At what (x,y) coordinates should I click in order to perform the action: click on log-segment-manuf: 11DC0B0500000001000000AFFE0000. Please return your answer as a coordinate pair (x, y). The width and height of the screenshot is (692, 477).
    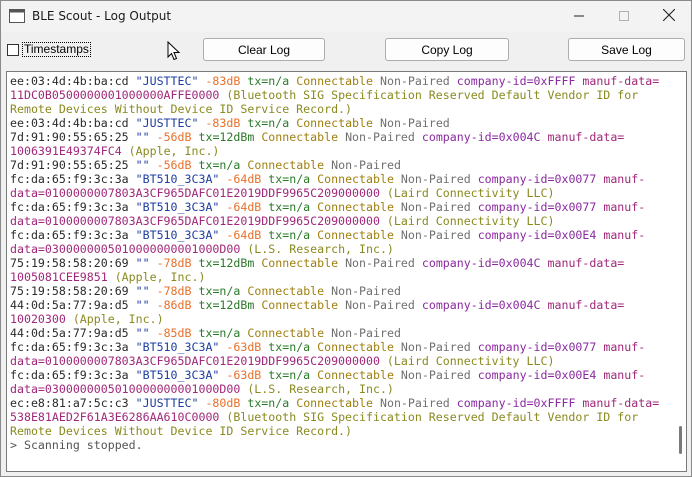
    Looking at the image, I should click on (118, 95).